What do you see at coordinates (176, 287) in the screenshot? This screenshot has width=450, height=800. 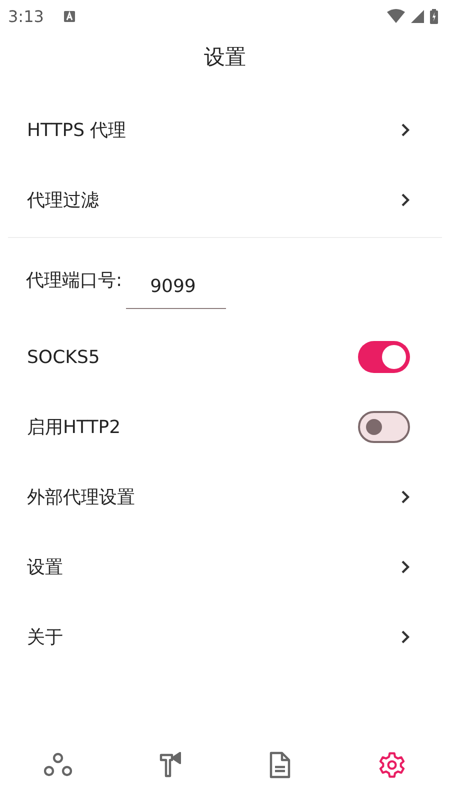 I see `port-field: 9099` at bounding box center [176, 287].